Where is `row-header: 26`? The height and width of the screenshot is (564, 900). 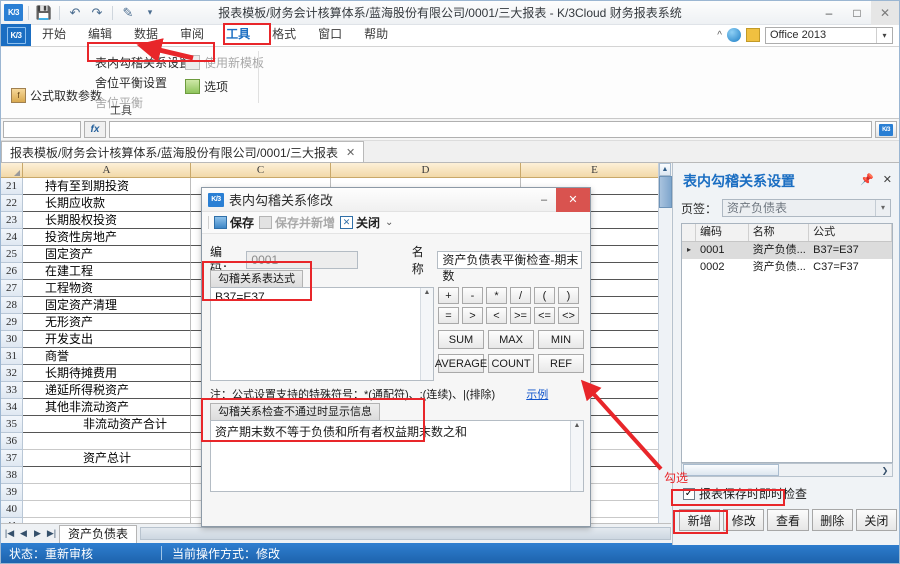 row-header: 26 is located at coordinates (12, 271).